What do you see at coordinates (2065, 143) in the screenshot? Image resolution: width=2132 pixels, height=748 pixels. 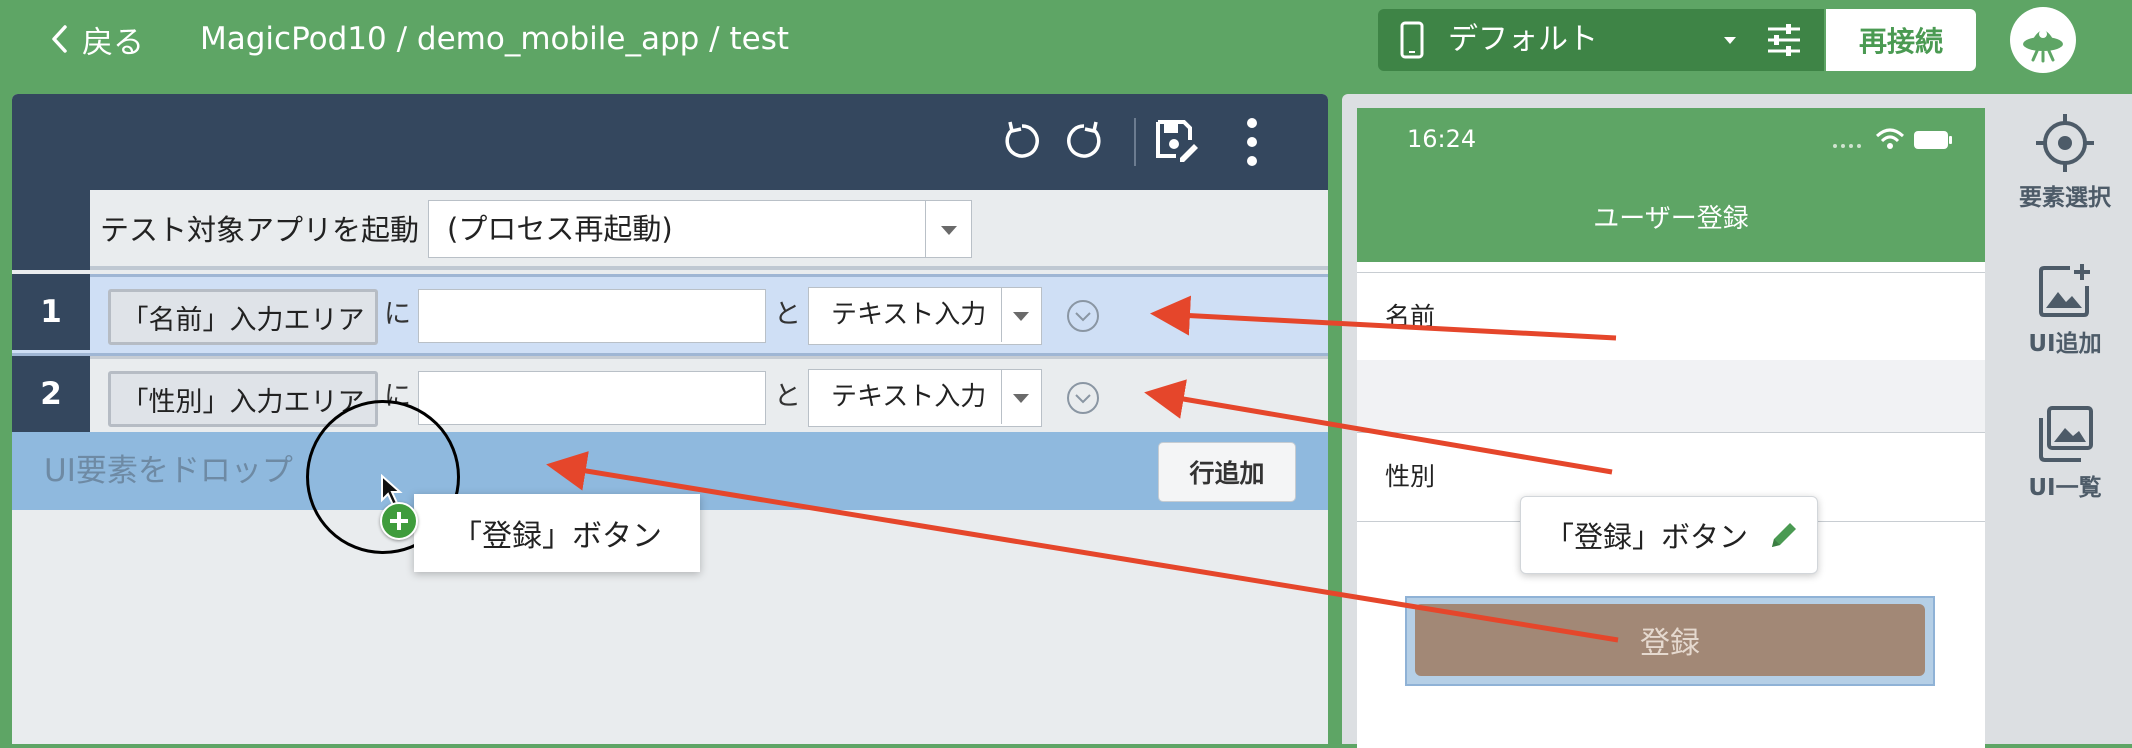 I see `crosshair-icon` at bounding box center [2065, 143].